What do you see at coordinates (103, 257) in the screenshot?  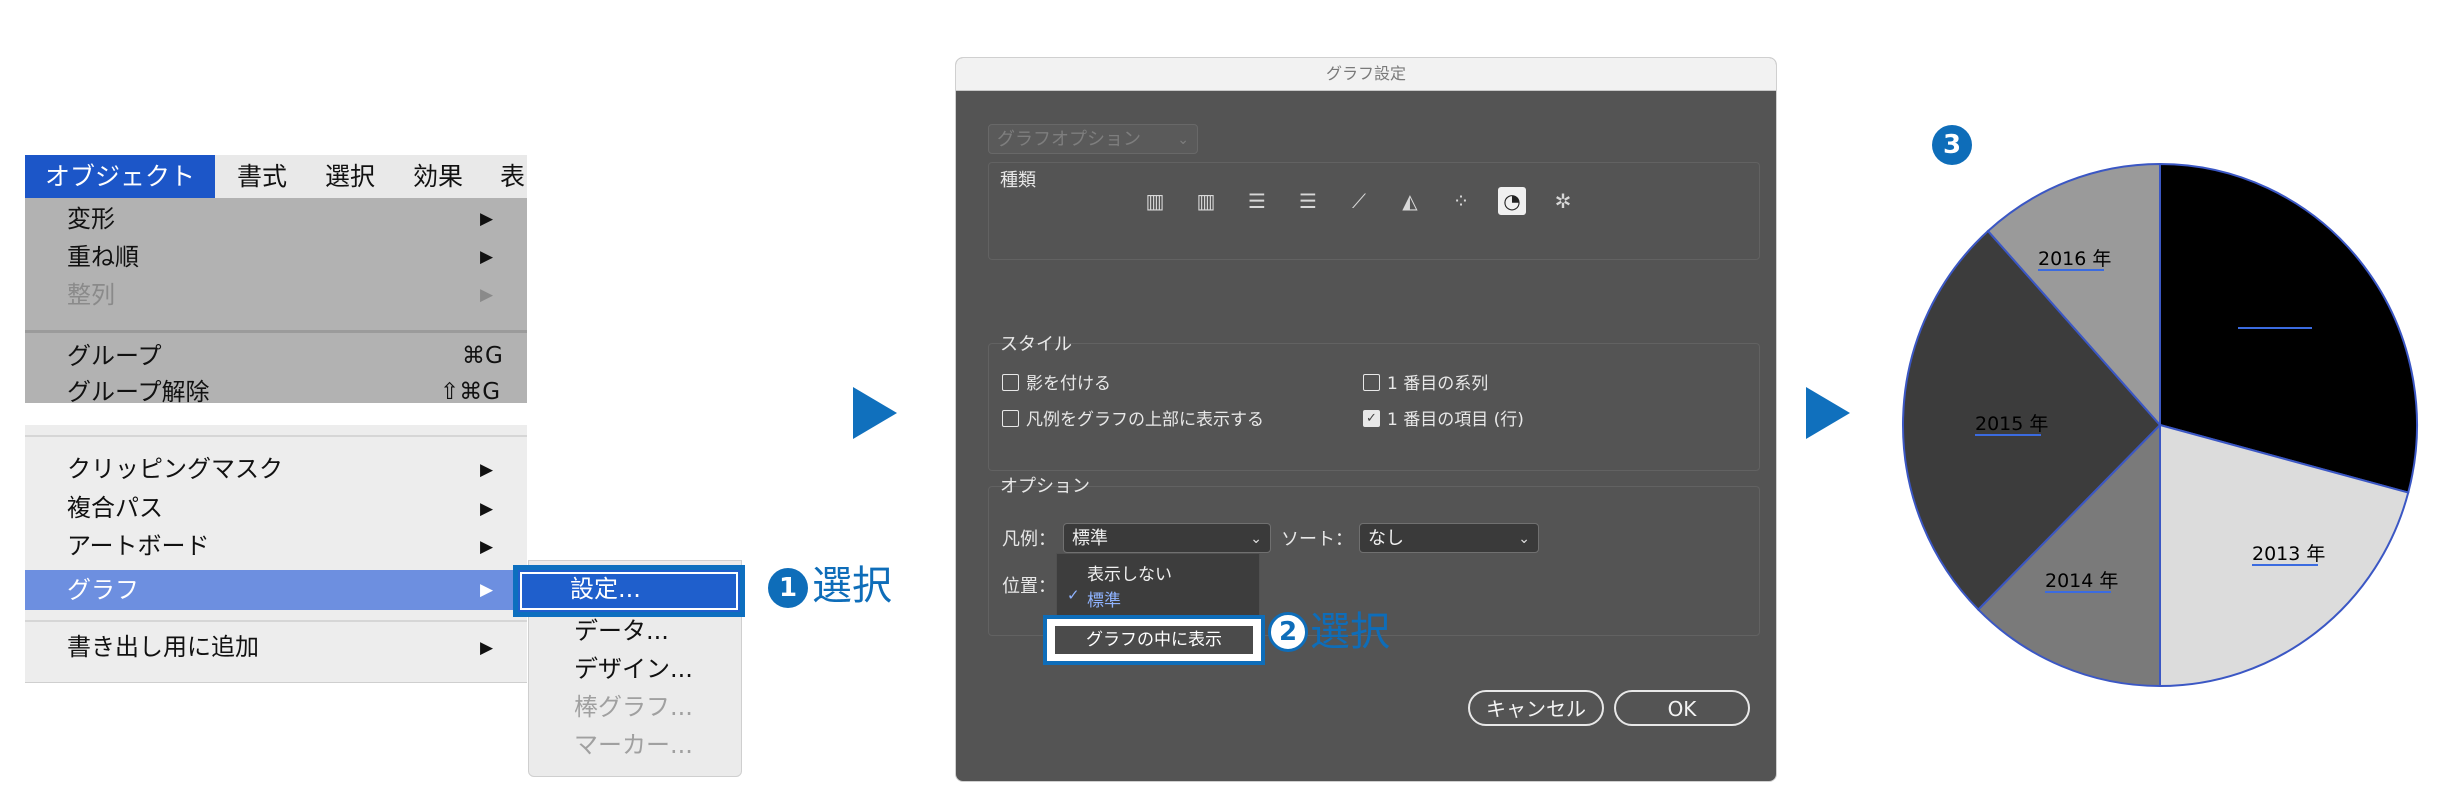 I see `menu-item-arrange: 重ね順` at bounding box center [103, 257].